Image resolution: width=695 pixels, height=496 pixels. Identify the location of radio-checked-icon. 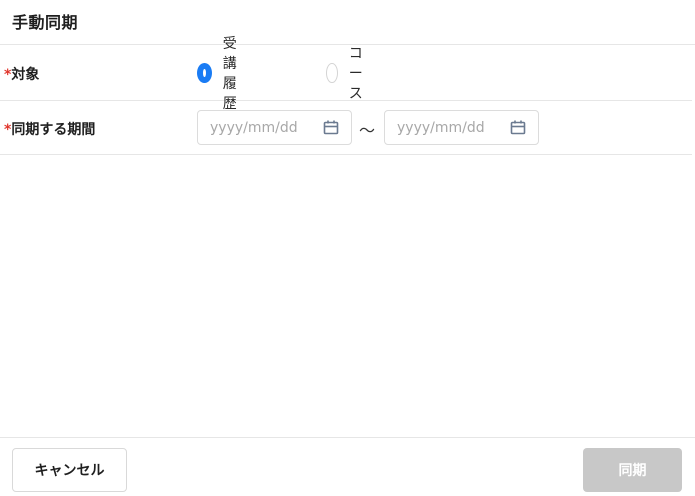
(204, 73).